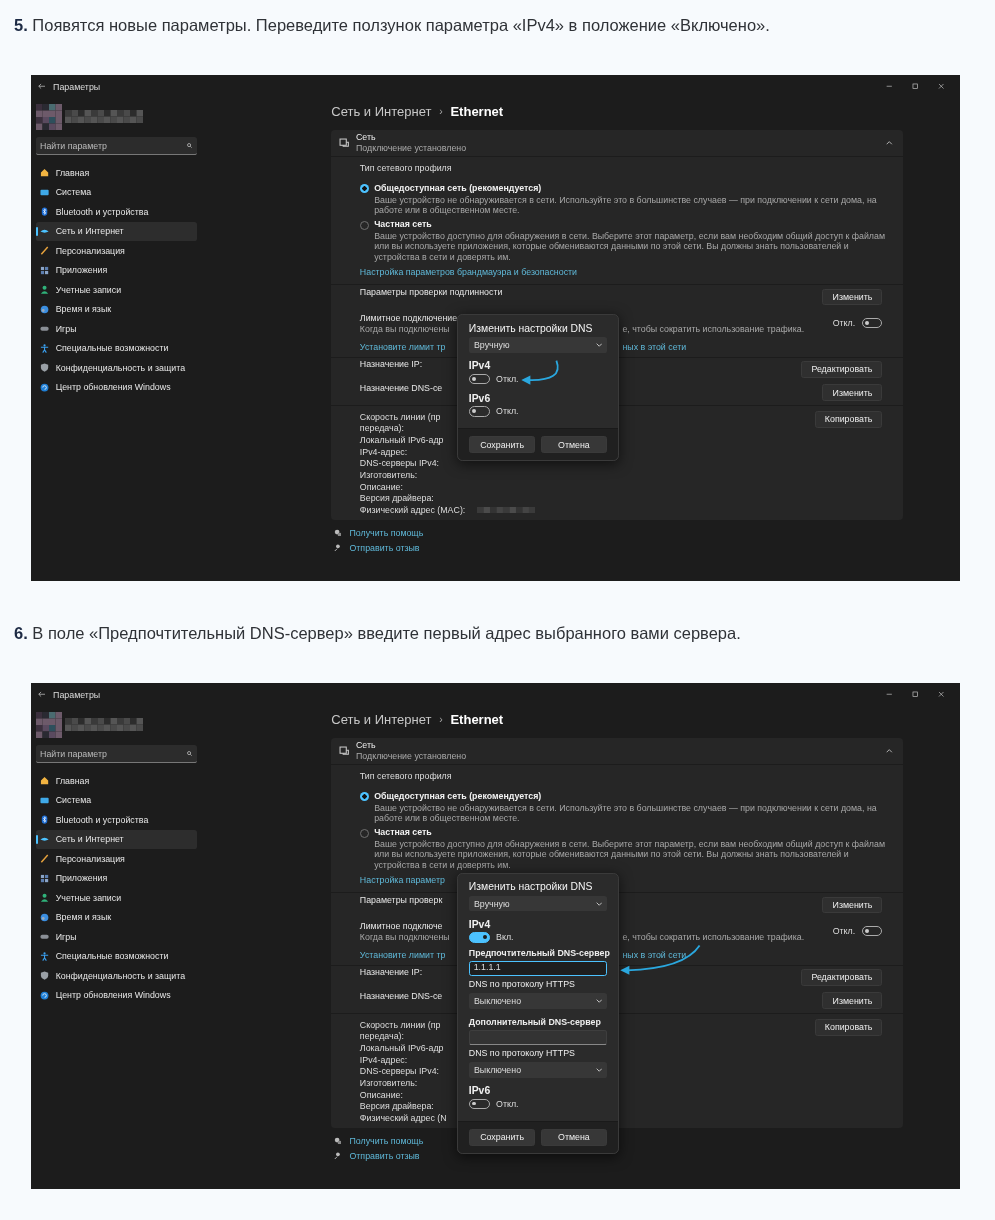 The image size is (995, 1220). What do you see at coordinates (45, 368) in the screenshot?
I see `shield-icon` at bounding box center [45, 368].